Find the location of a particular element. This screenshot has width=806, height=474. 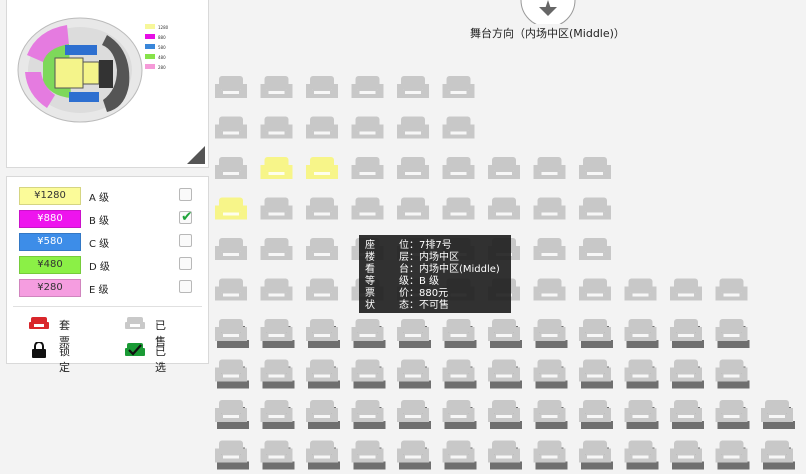

tooltip-row-floor: 楼层：内场中区 is located at coordinates (412, 257).